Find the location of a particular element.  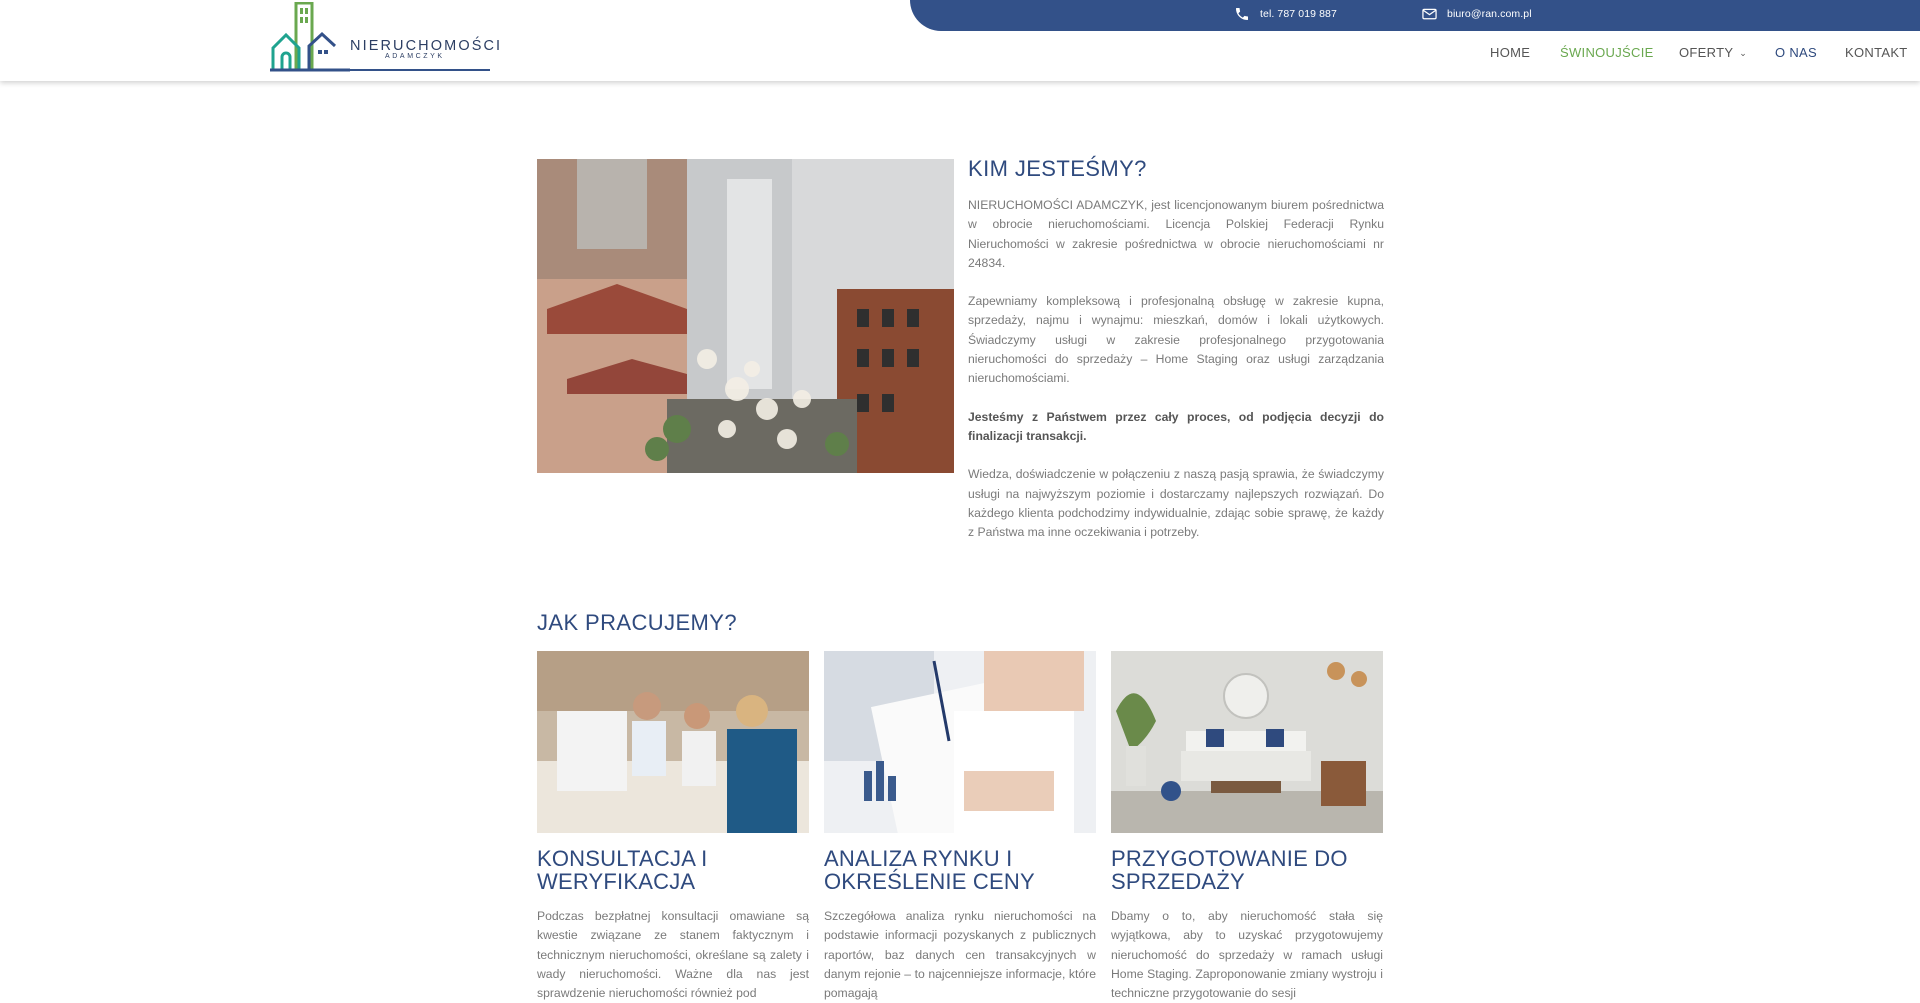

consultation-photo is located at coordinates (673, 742).